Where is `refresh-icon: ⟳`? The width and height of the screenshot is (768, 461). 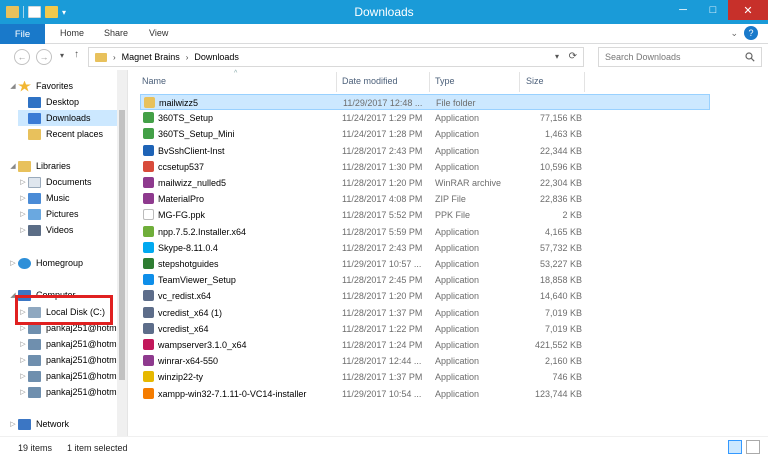 refresh-icon: ⟳ is located at coordinates (573, 56).